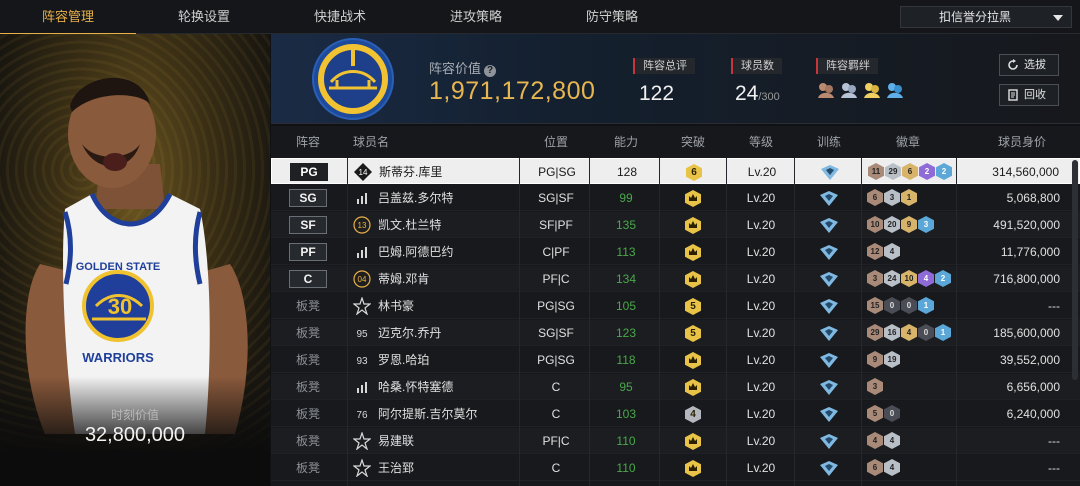 The image size is (1080, 486). I want to click on player-ability: 135, so click(626, 225).